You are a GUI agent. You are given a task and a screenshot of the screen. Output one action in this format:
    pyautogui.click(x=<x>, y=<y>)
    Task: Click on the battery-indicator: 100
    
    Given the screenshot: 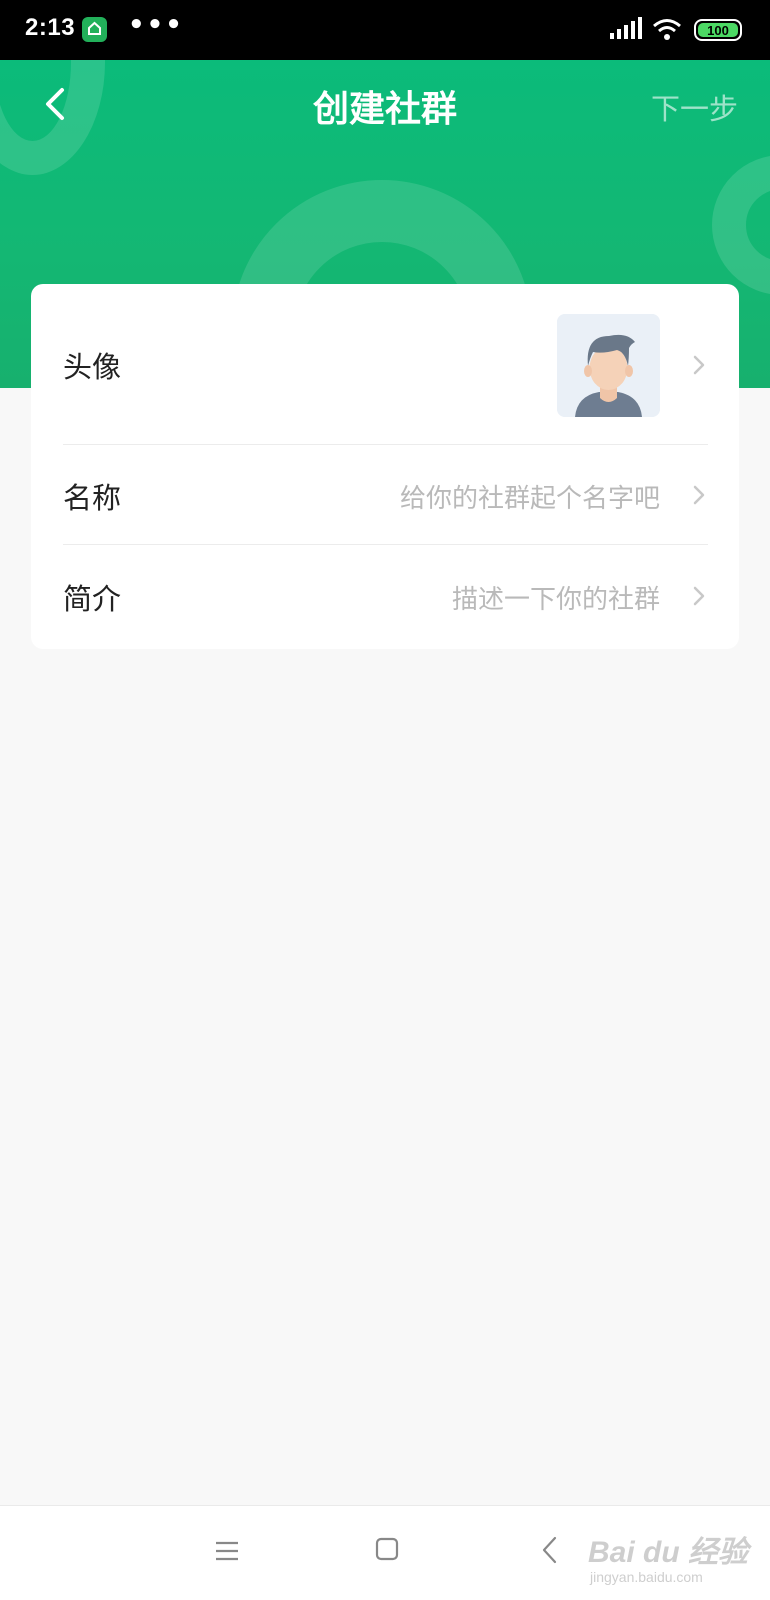 What is the action you would take?
    pyautogui.click(x=718, y=30)
    